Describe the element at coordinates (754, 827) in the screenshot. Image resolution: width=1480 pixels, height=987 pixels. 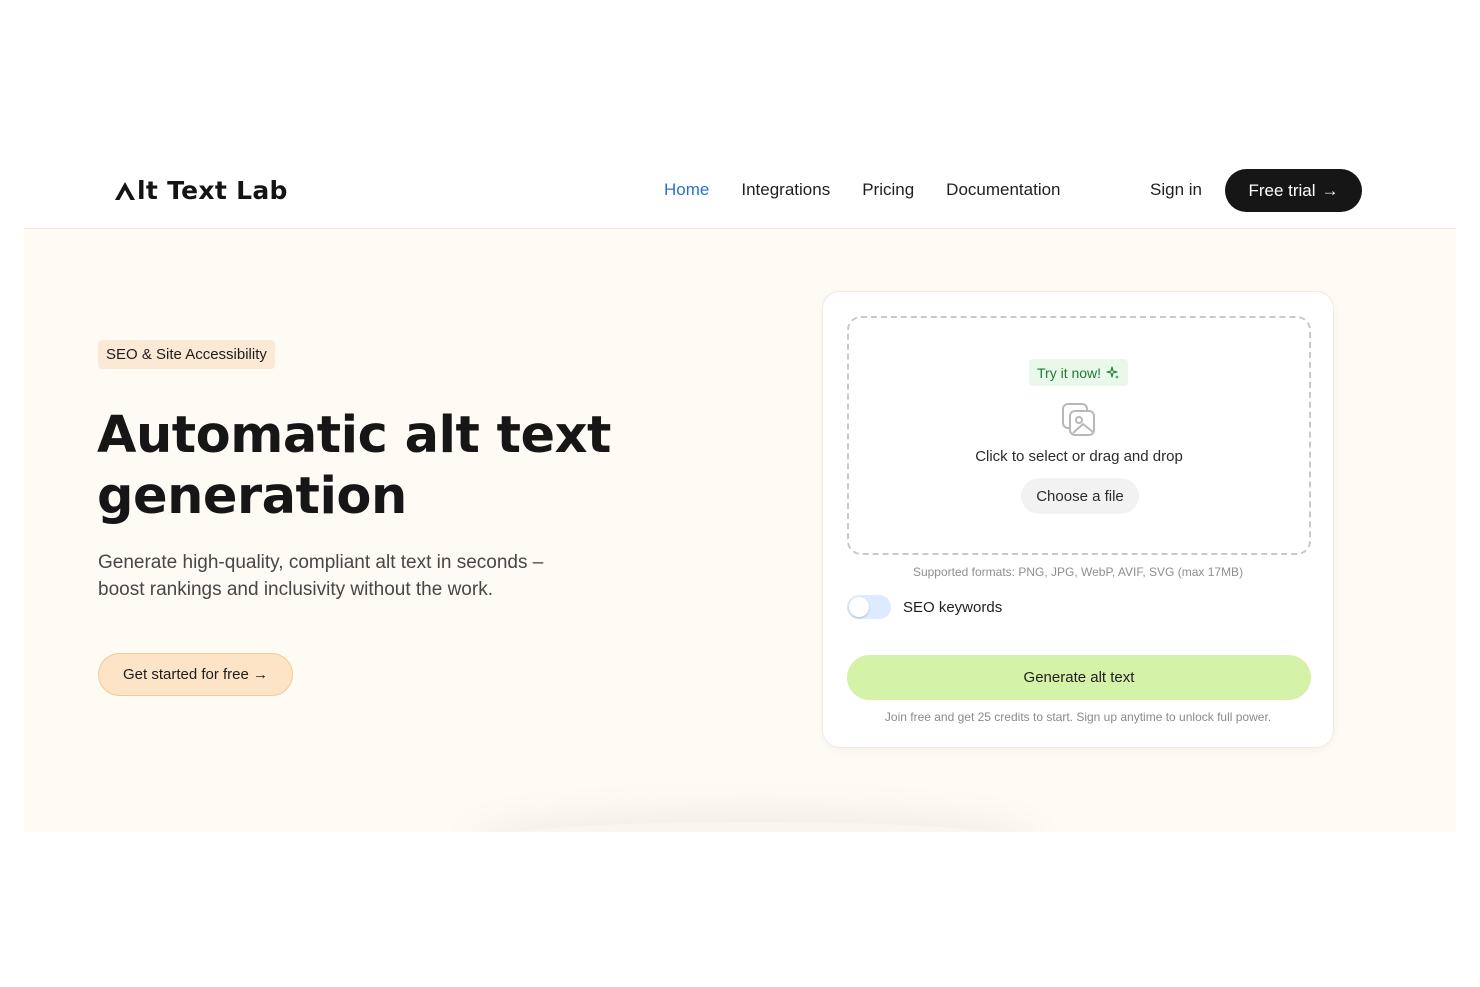
I see `hero-bottom-shadow` at that location.